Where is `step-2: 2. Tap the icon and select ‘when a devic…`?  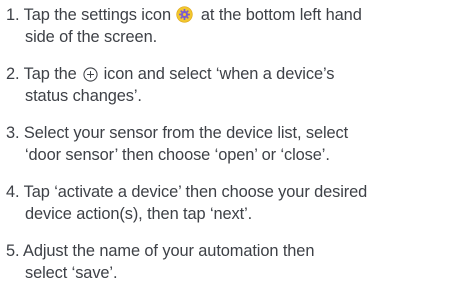
step-2: 2. Tap the icon and select ‘when a devic… is located at coordinates (170, 85).